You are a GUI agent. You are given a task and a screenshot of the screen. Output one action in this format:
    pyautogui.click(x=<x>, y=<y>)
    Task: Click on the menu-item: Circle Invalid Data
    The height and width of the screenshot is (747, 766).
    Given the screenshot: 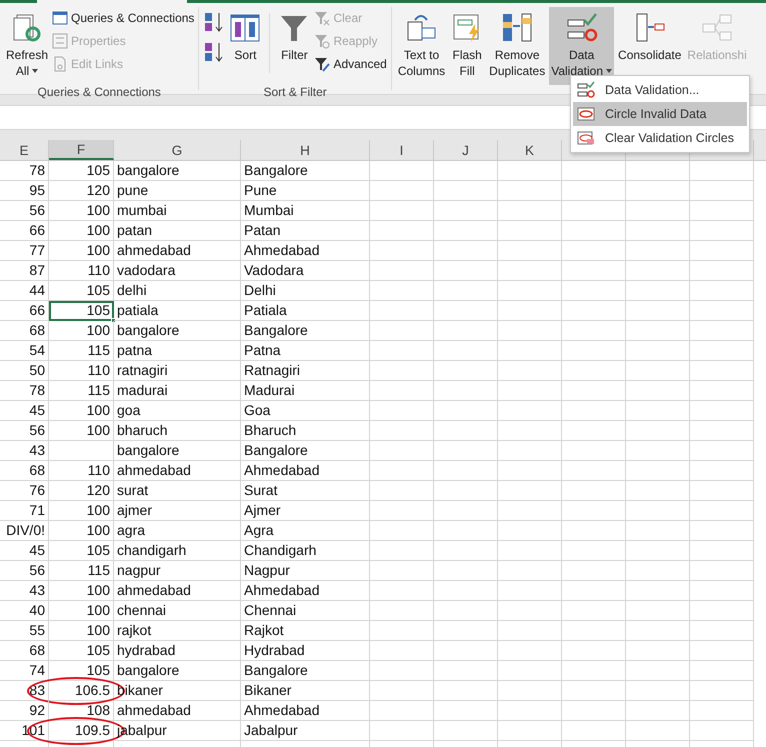 What is the action you would take?
    pyautogui.click(x=660, y=114)
    